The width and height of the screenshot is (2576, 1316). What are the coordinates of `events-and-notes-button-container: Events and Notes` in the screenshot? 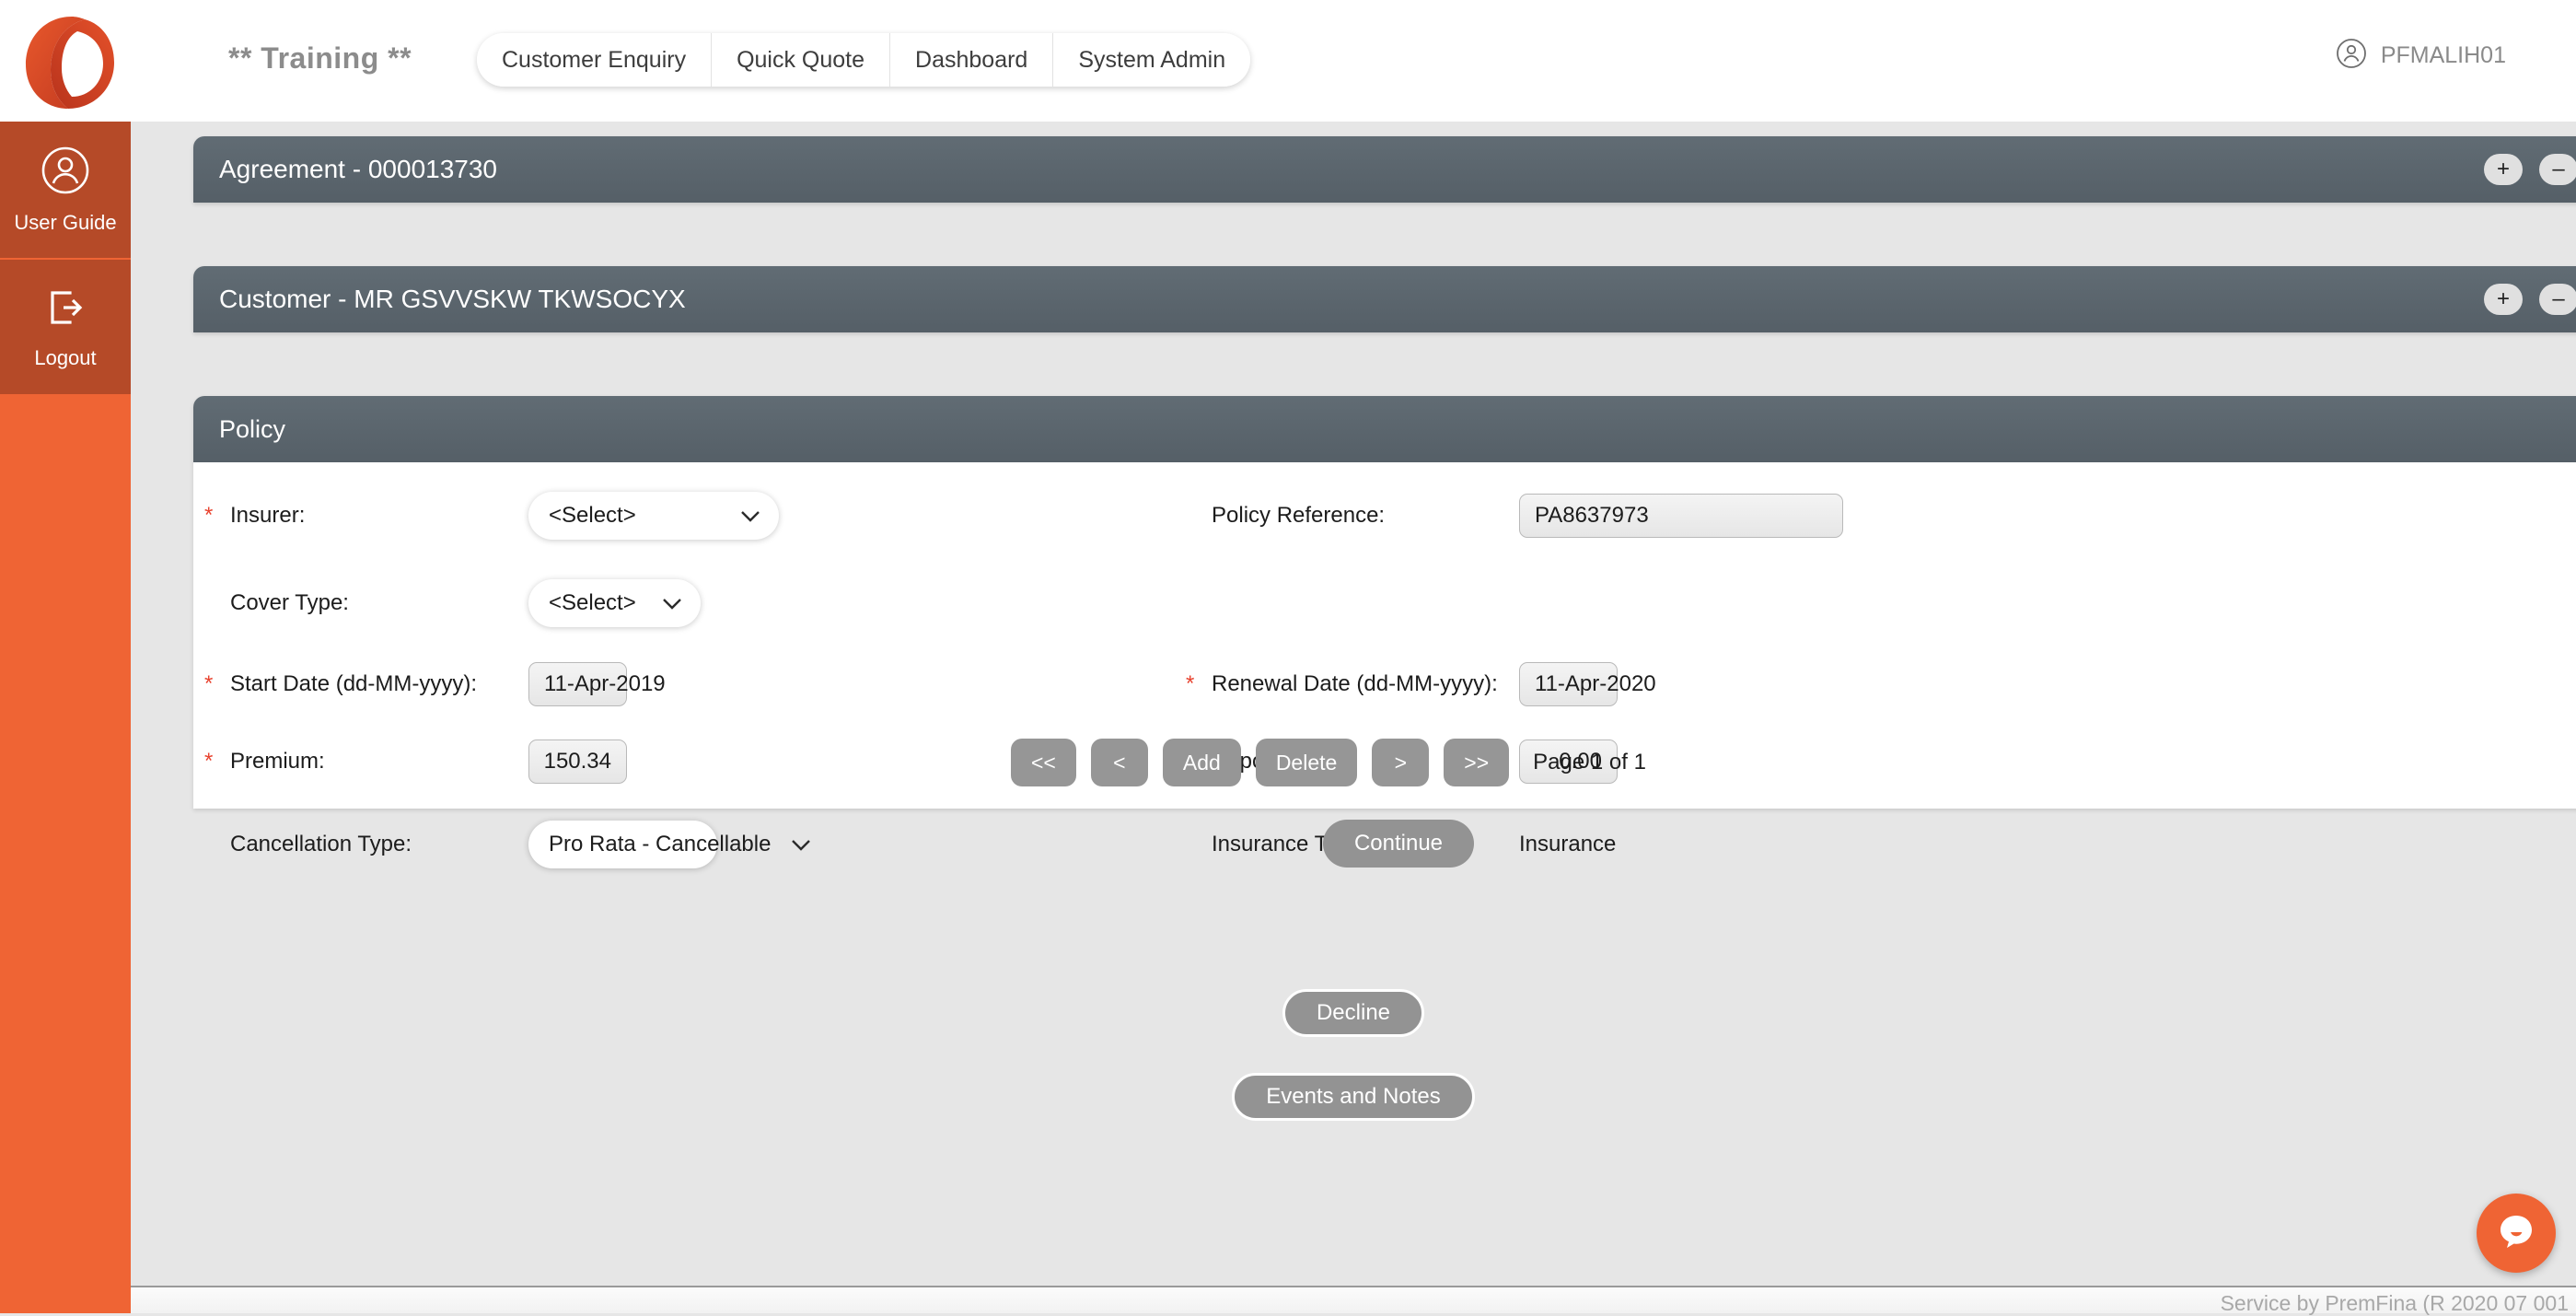 It's located at (1353, 1097).